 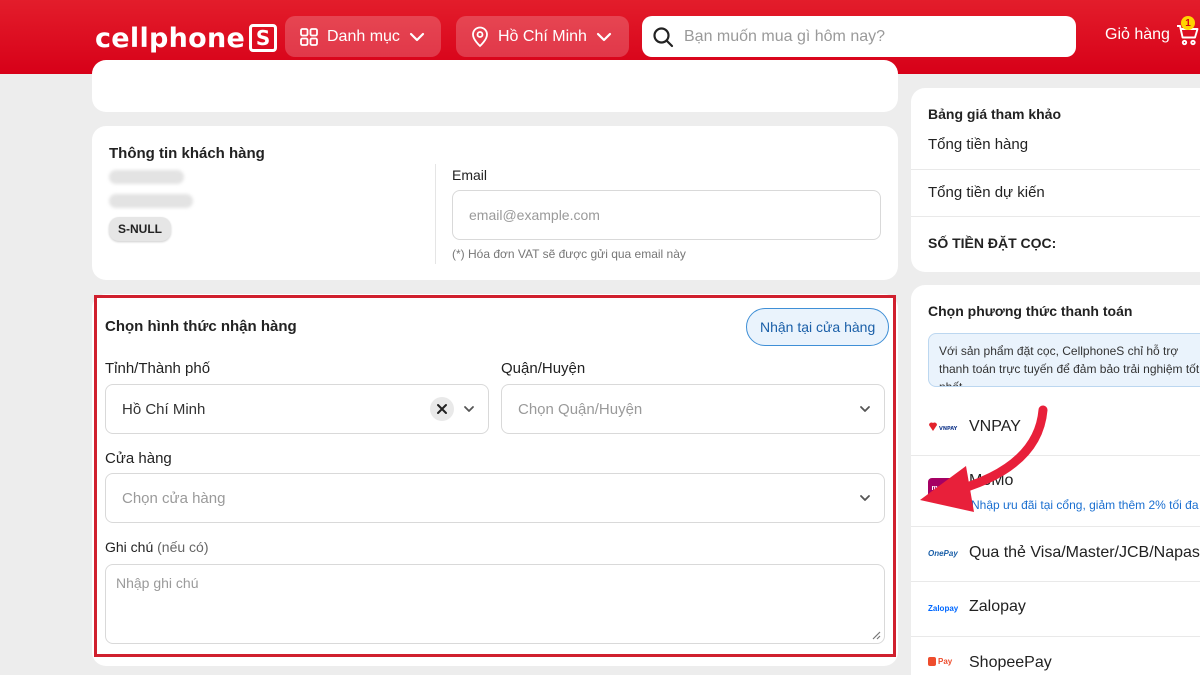 I want to click on resize-handle-icon, so click(x=876, y=635).